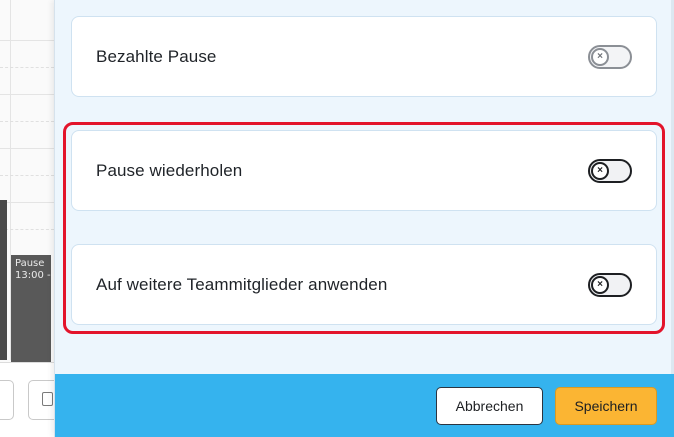 The height and width of the screenshot is (437, 674). What do you see at coordinates (156, 56) in the screenshot?
I see `setting-label: Bezahlte Pause` at bounding box center [156, 56].